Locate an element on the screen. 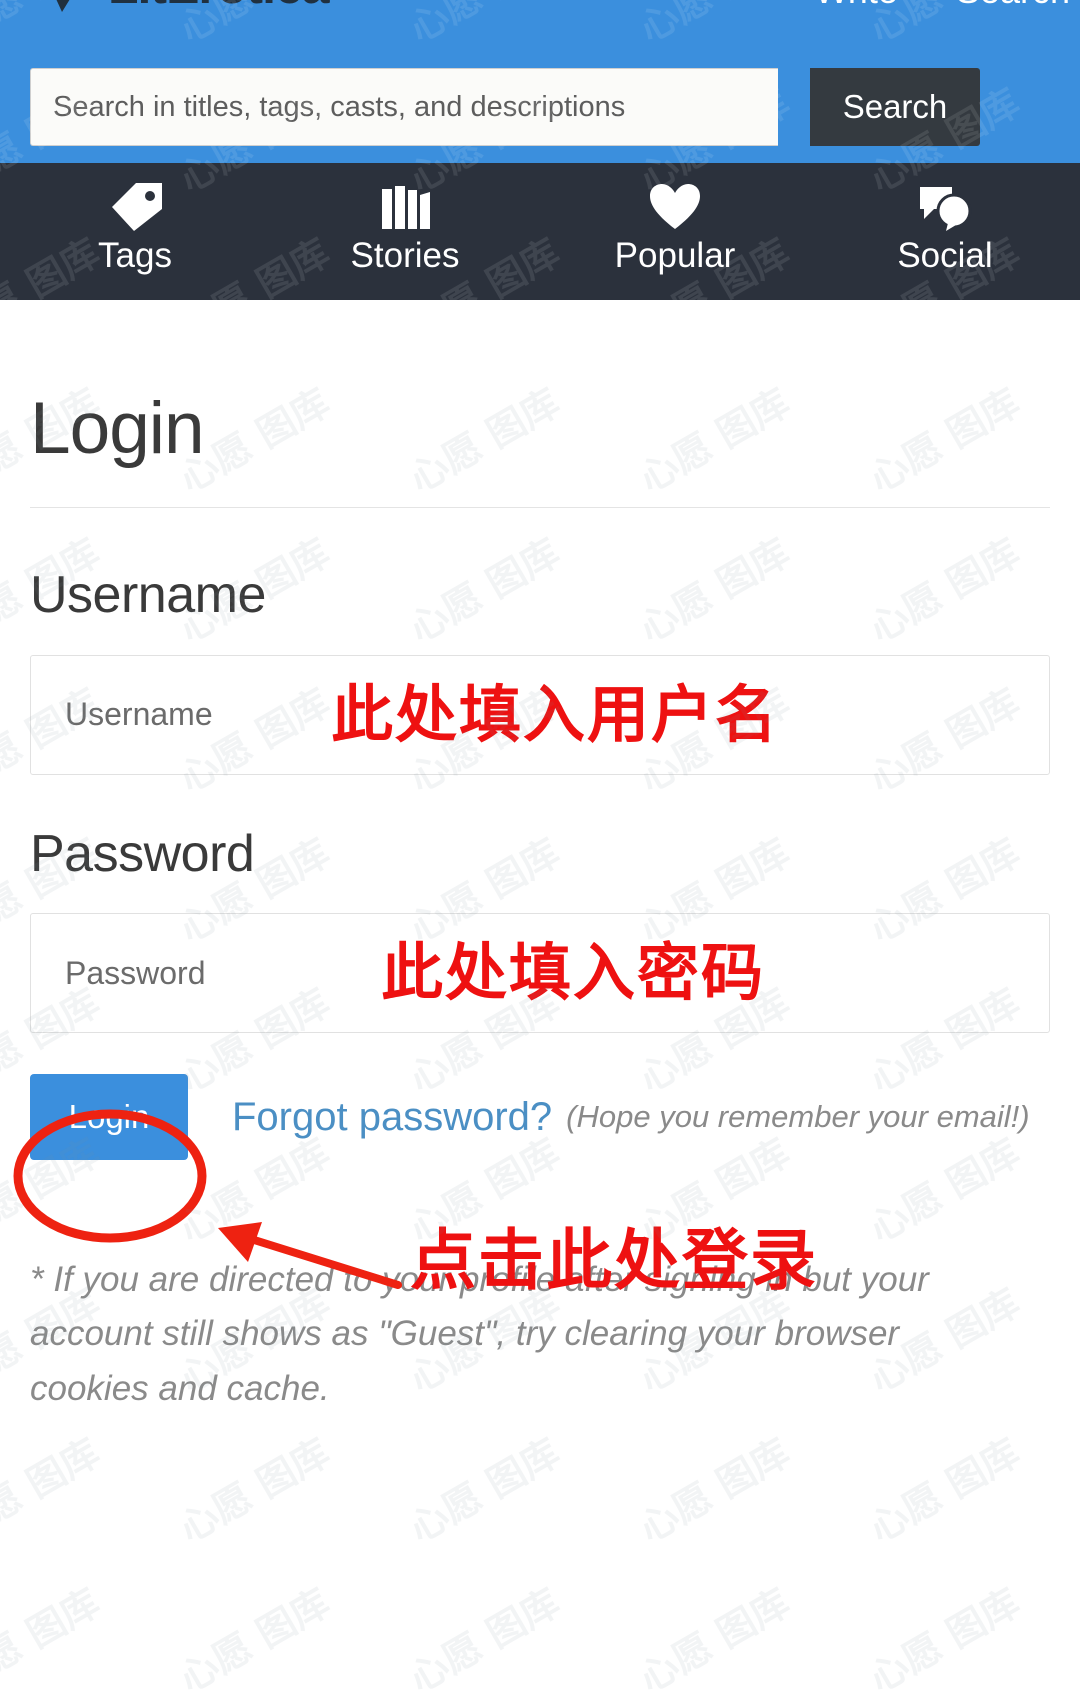 This screenshot has height=1703, width=1080. nav-label-stories: Stories is located at coordinates (405, 255).